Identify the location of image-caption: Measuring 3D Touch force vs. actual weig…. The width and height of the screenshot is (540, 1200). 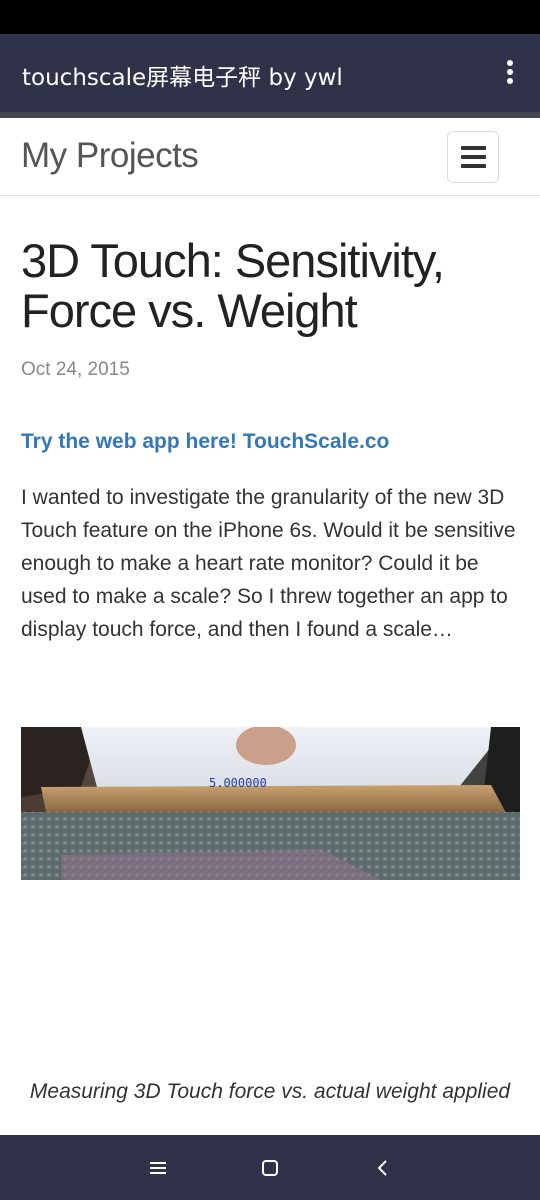
(270, 1091).